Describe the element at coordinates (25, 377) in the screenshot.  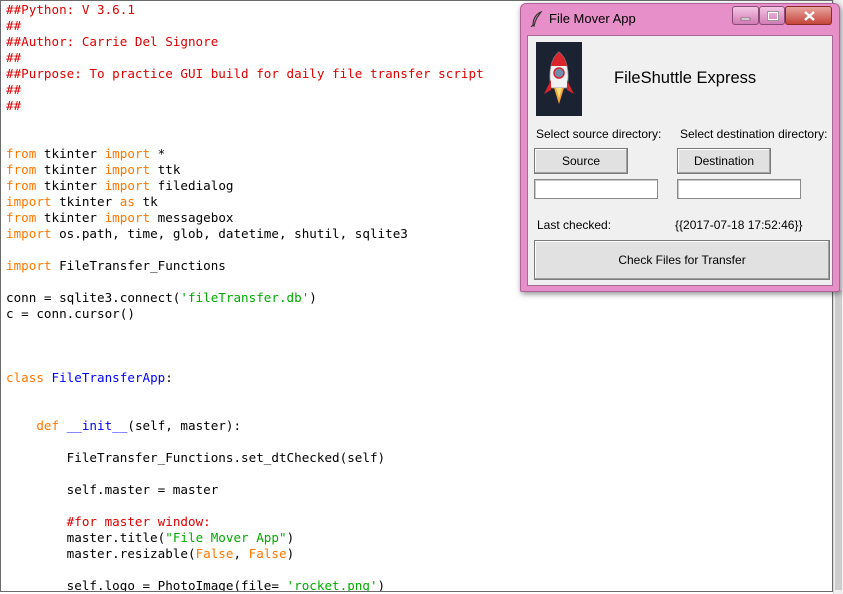
I see `code-token: class` at that location.